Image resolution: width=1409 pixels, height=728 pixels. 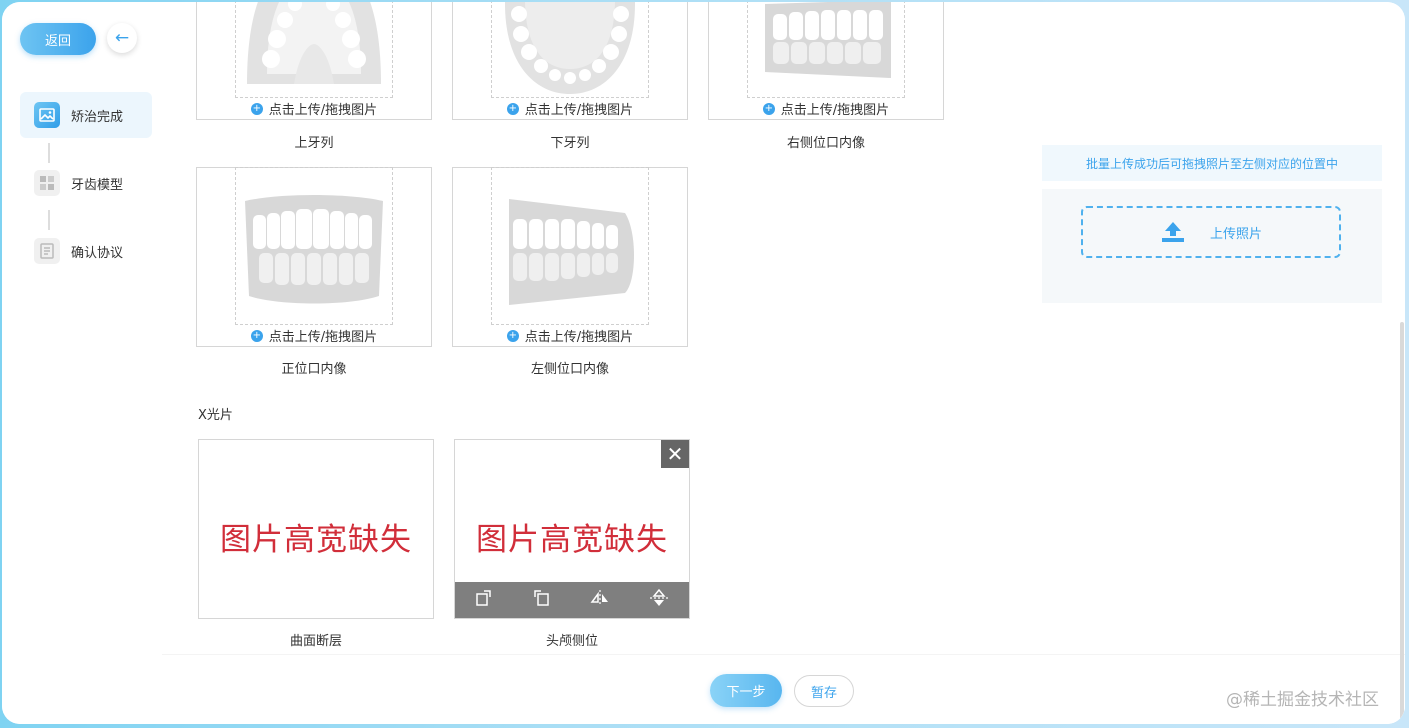 I want to click on photo-card-upper-arch: + 点击上传/拖拽图片, so click(x=314, y=61).